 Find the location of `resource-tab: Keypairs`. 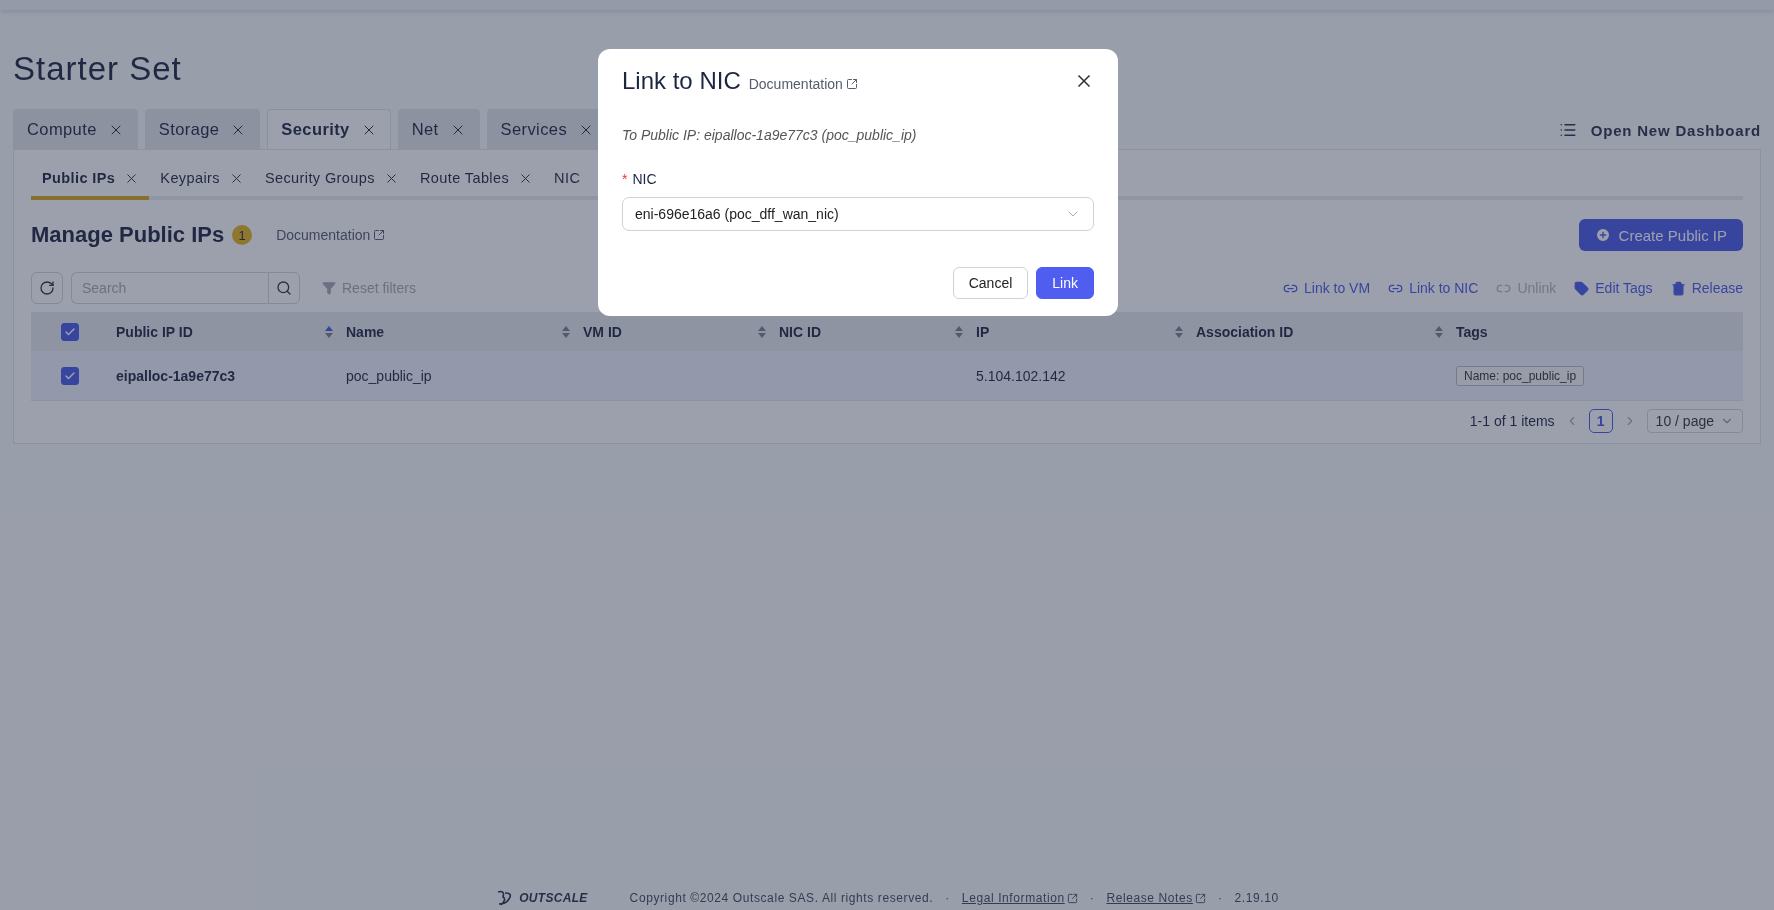

resource-tab: Keypairs is located at coordinates (201, 182).